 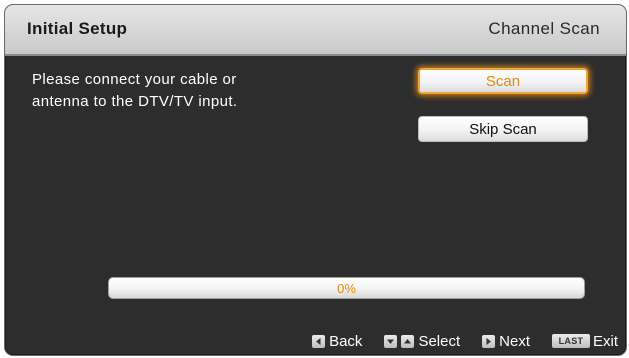 What do you see at coordinates (544, 28) in the screenshot?
I see `screen-name: Channel Scan` at bounding box center [544, 28].